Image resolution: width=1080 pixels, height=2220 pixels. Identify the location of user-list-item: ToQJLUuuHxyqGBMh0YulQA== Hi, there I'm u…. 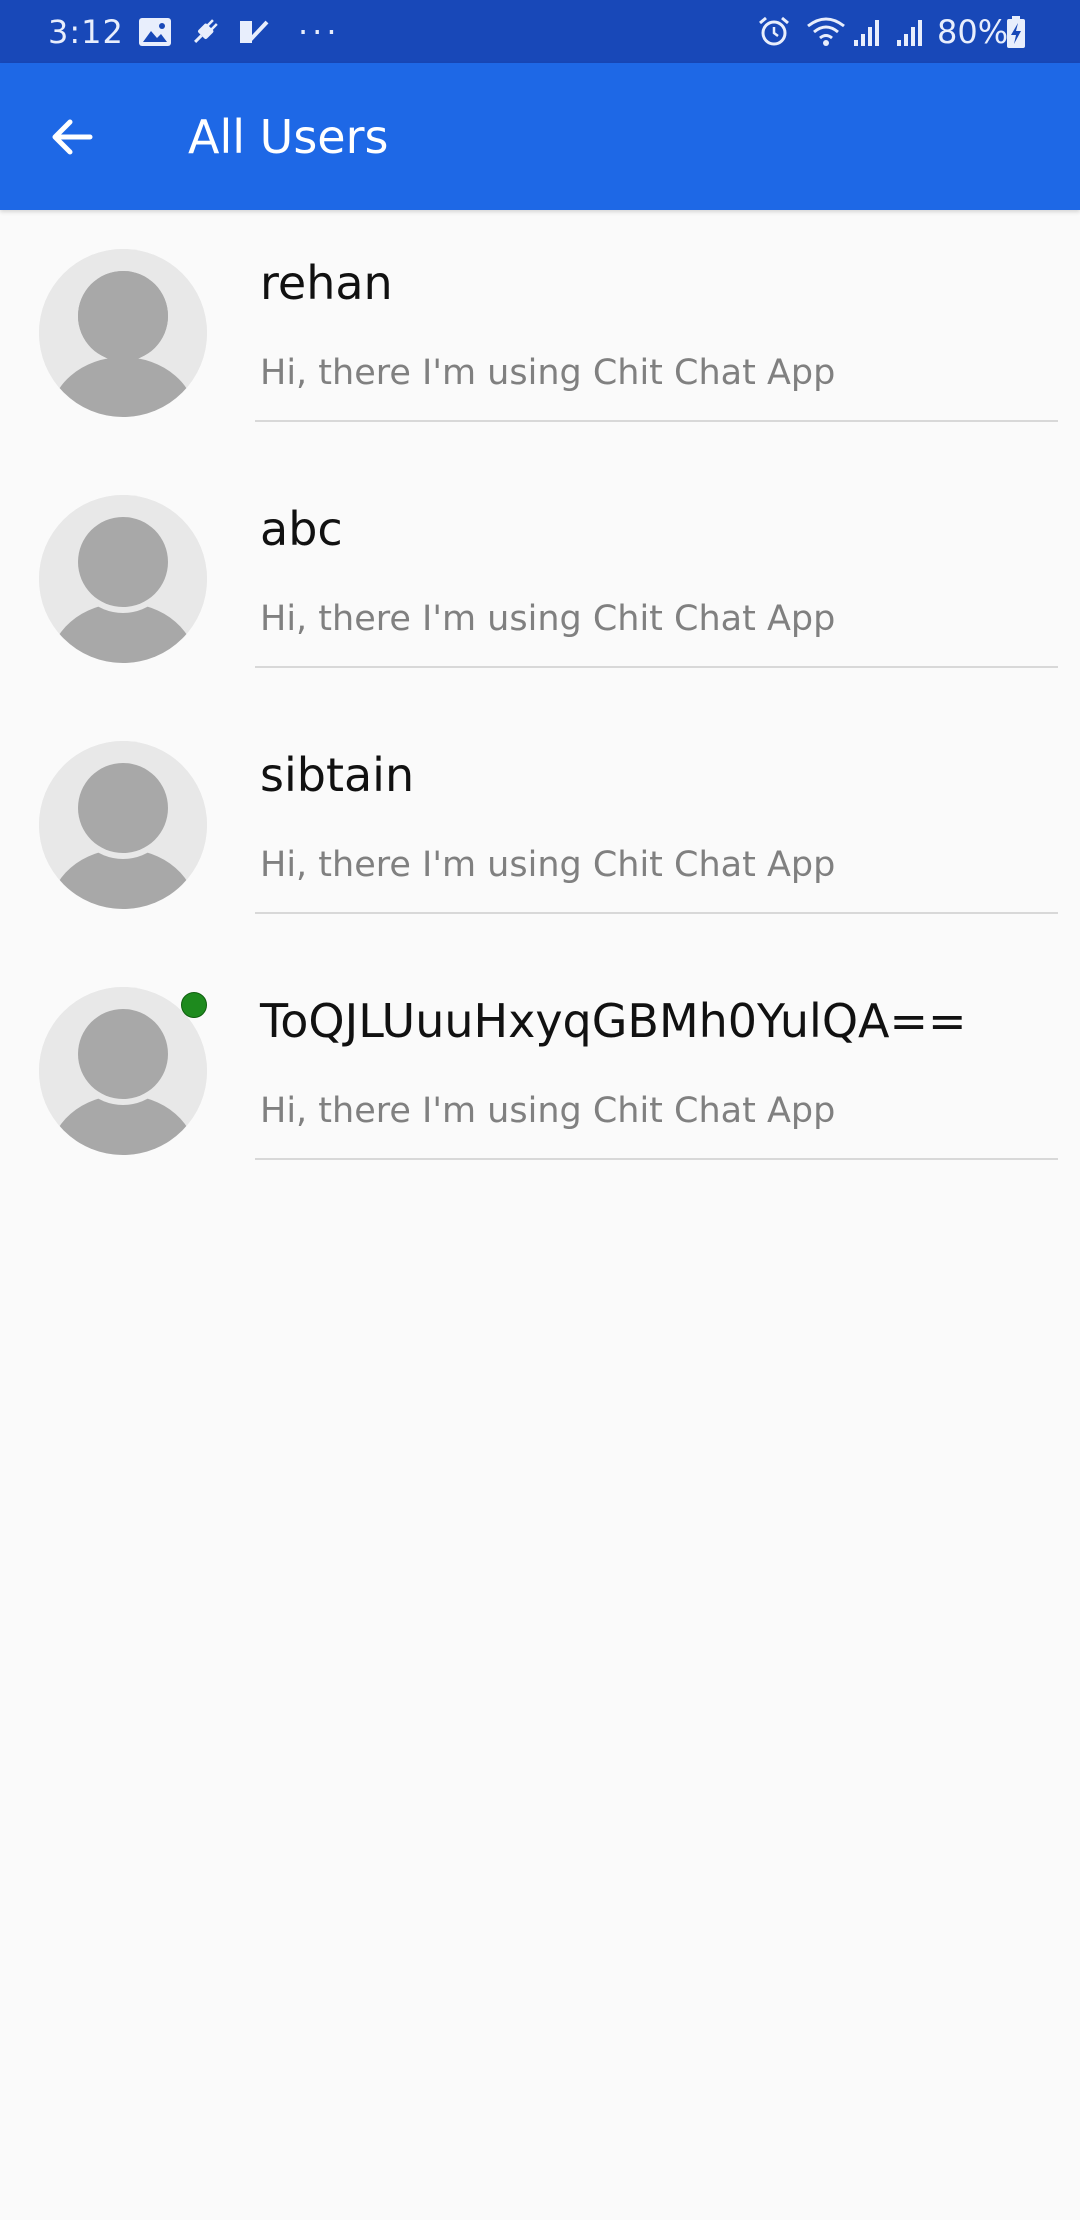
(540, 1071).